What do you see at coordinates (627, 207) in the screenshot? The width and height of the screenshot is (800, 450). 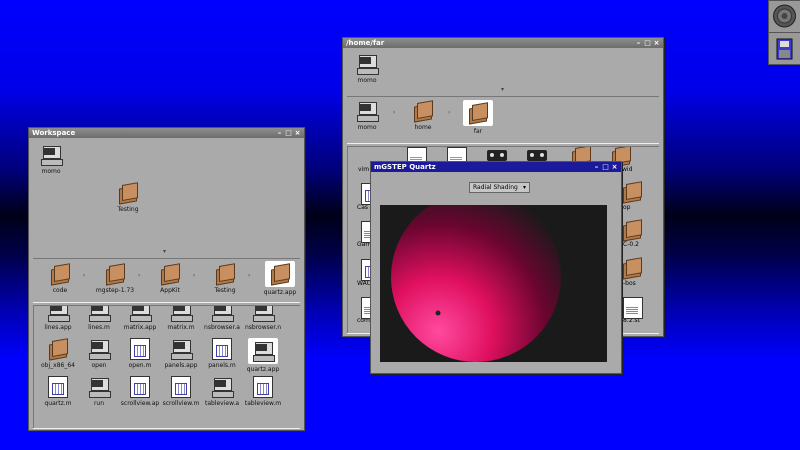 I see `file-label-op: op` at bounding box center [627, 207].